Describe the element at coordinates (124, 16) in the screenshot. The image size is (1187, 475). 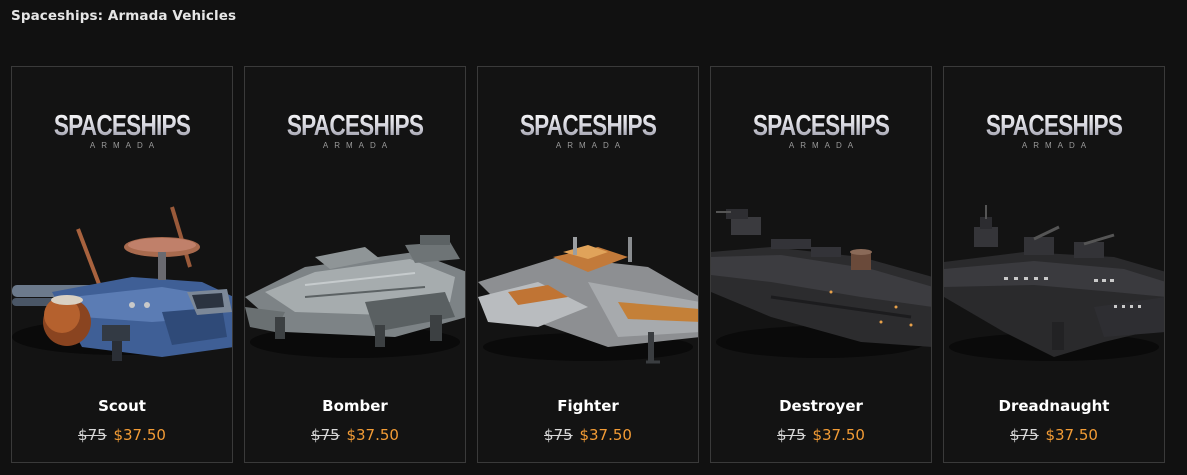
I see `section-title: Spaceships: Armada Vehicles` at that location.